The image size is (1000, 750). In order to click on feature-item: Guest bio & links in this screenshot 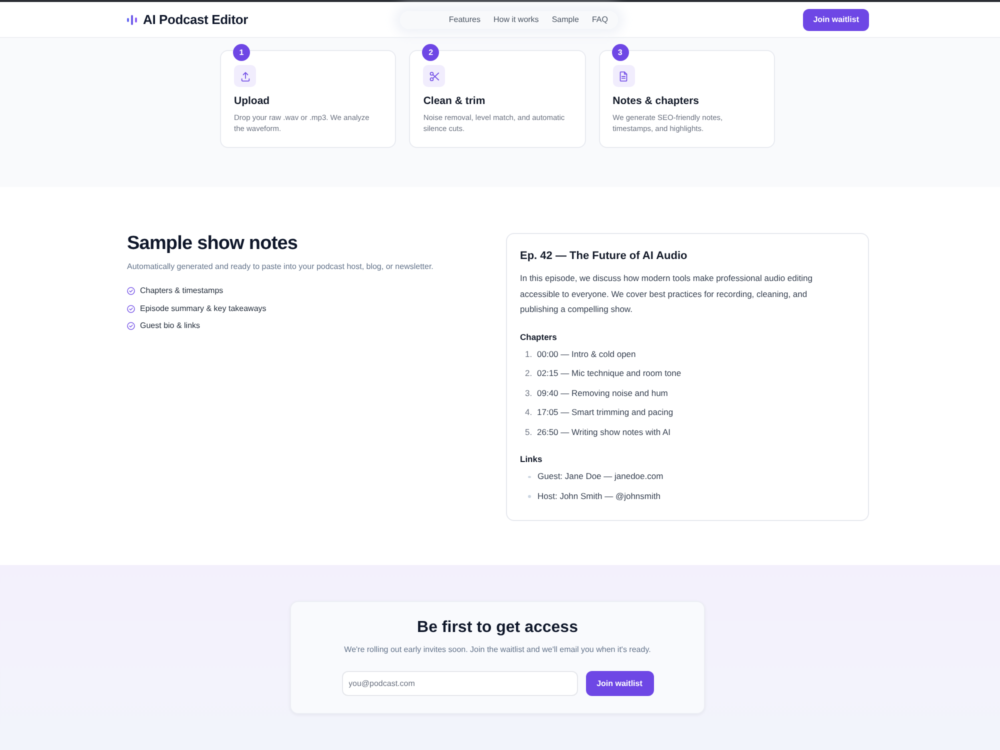, I will do `click(170, 326)`.